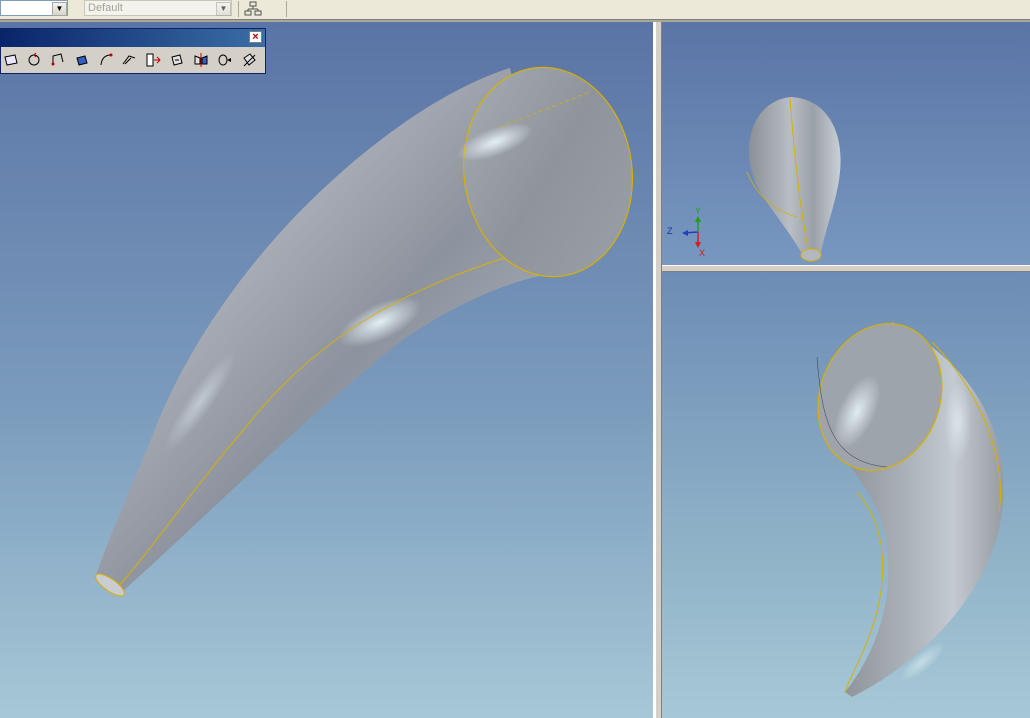 The height and width of the screenshot is (718, 1030). What do you see at coordinates (177, 60) in the screenshot?
I see `revolve-icon` at bounding box center [177, 60].